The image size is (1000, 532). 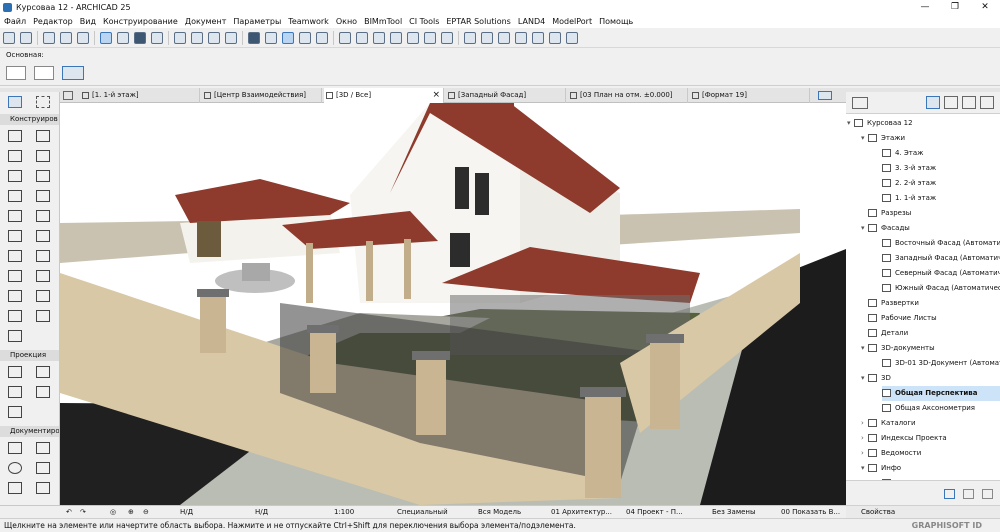 I want to click on level-dimension-tool-icon, so click(x=43, y=448).